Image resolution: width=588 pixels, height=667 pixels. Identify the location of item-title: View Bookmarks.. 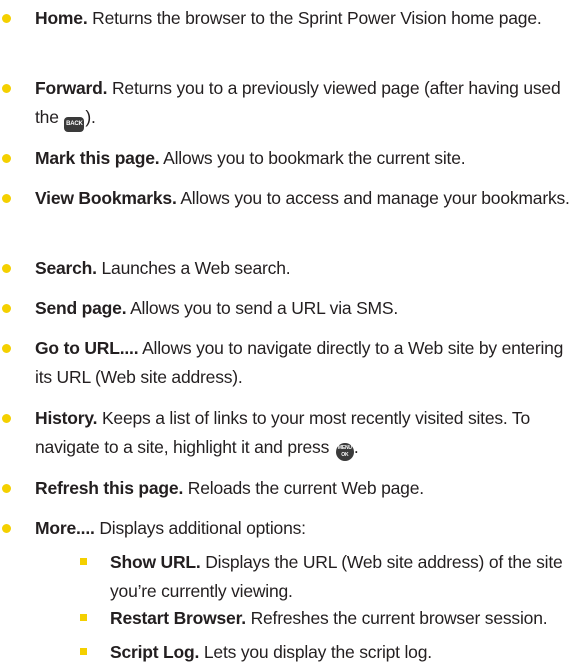
(106, 198).